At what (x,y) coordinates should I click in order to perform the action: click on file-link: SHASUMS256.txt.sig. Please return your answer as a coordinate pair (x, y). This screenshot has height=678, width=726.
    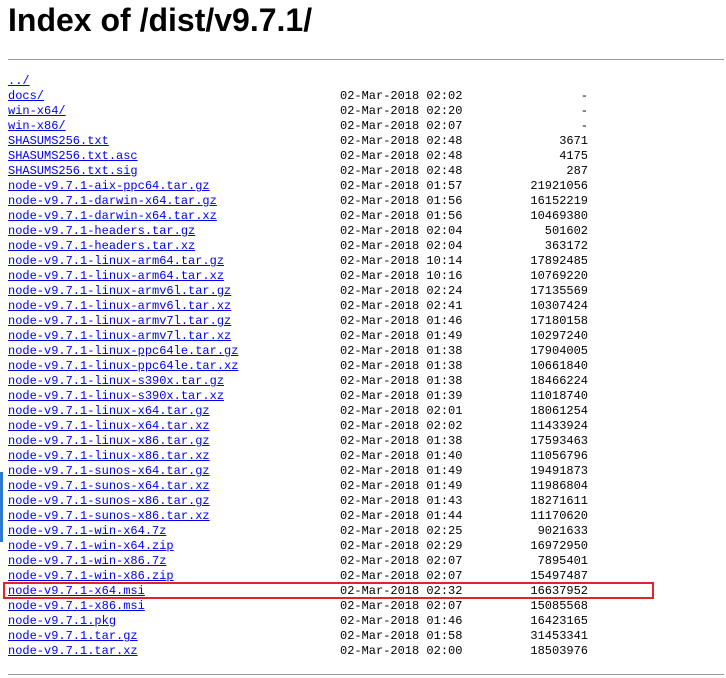
    Looking at the image, I should click on (73, 171).